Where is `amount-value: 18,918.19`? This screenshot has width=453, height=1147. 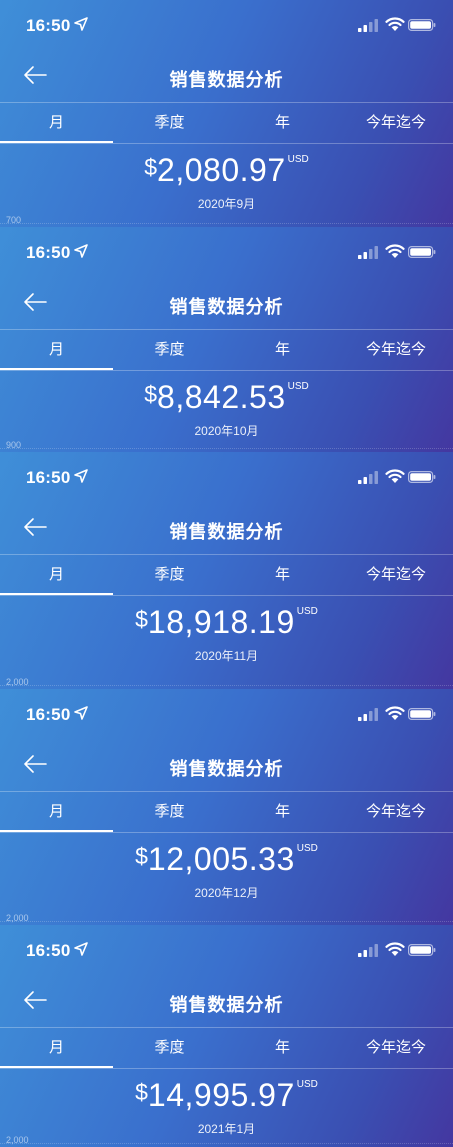 amount-value: 18,918.19 is located at coordinates (221, 622).